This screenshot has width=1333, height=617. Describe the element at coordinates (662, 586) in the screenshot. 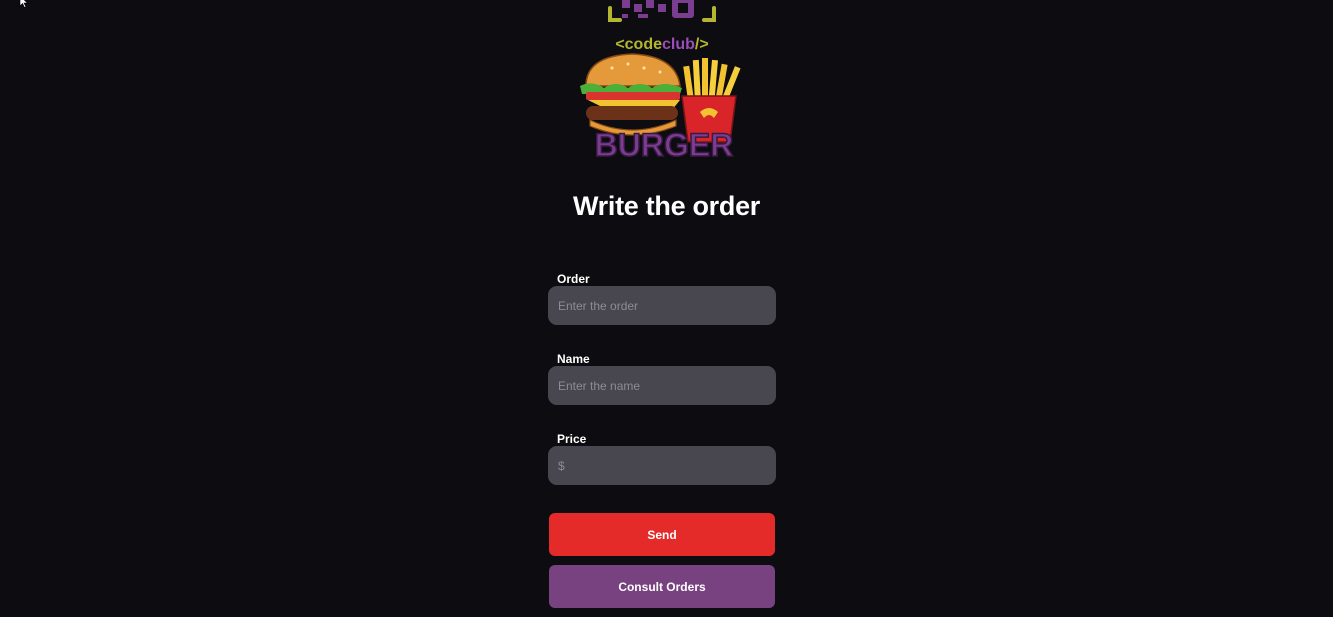

I see `consult-orders-button: Consult Orders` at that location.